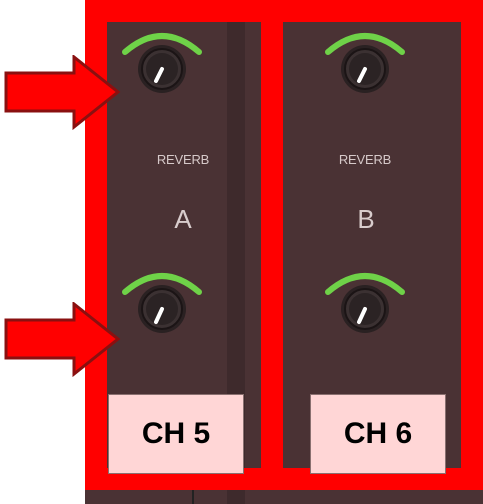 The width and height of the screenshot is (483, 504). What do you see at coordinates (193, 497) in the screenshot?
I see `divider-tick` at bounding box center [193, 497].